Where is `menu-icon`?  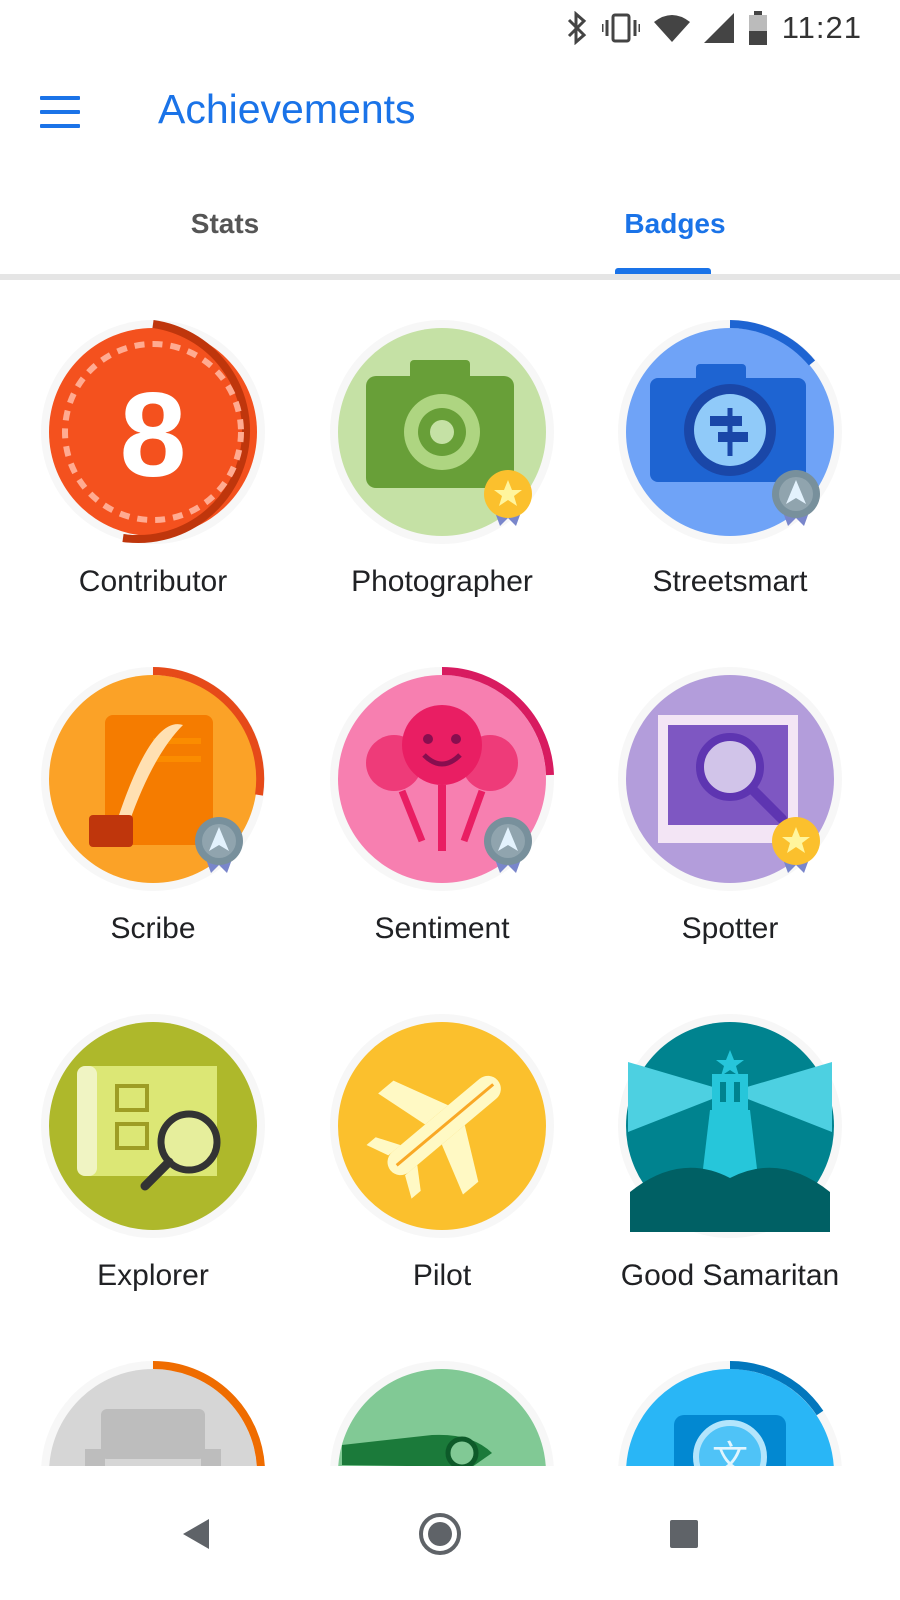
menu-icon is located at coordinates (60, 112).